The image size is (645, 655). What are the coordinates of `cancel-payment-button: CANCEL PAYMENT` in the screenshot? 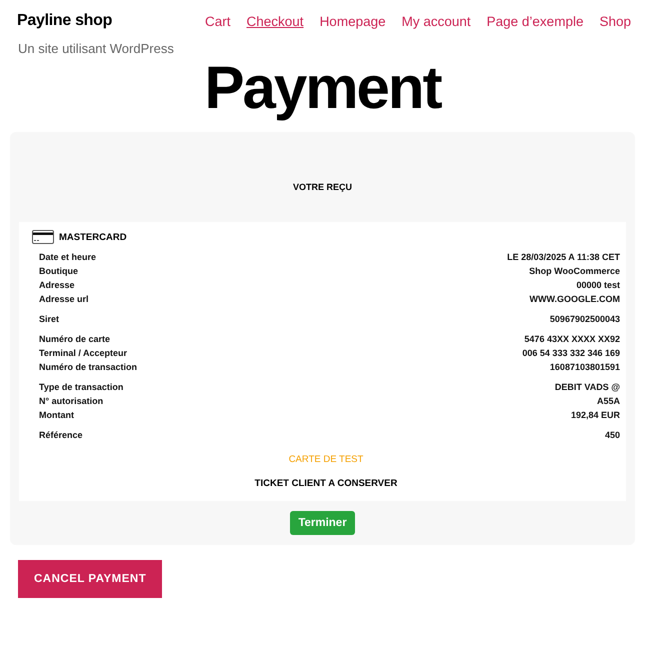 It's located at (90, 579).